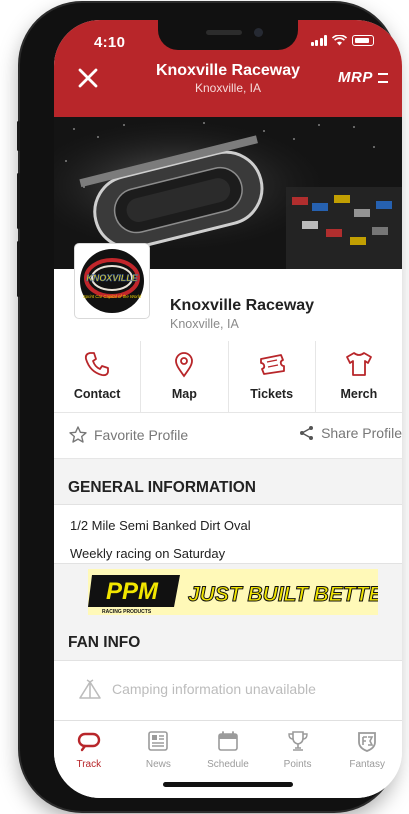 This screenshot has height=814, width=409. What do you see at coordinates (97, 364) in the screenshot?
I see `phone-icon` at bounding box center [97, 364].